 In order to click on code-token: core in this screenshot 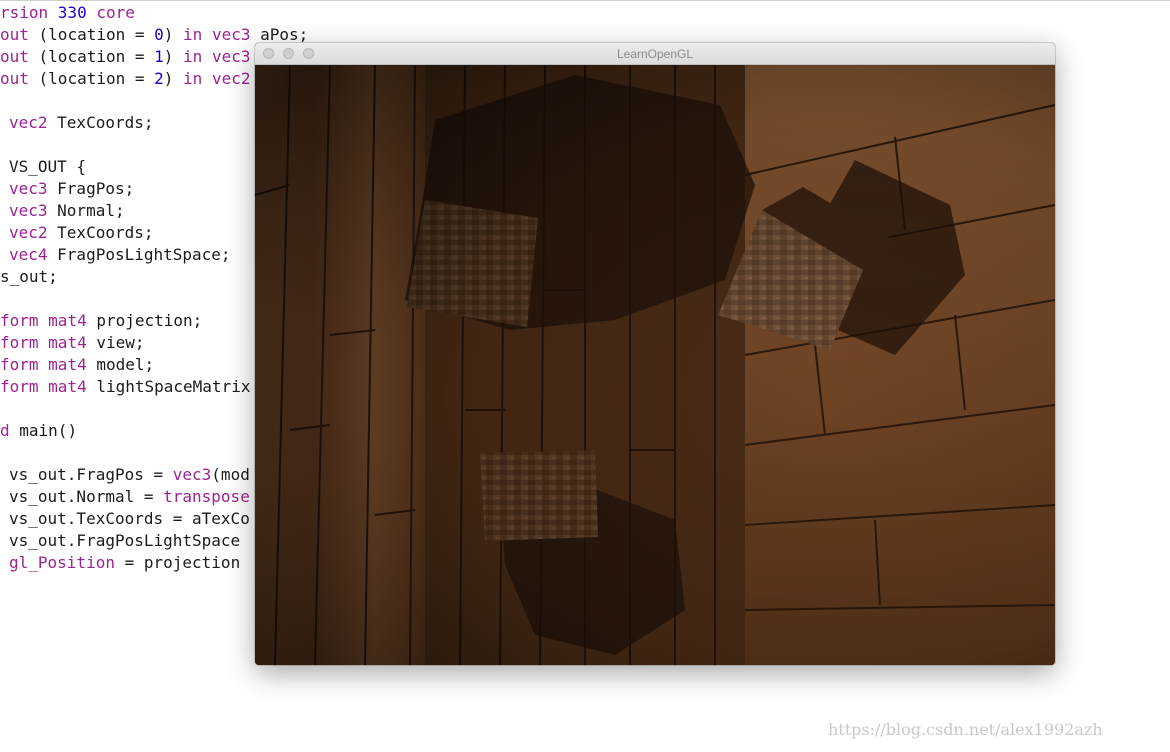, I will do `click(110, 12)`.